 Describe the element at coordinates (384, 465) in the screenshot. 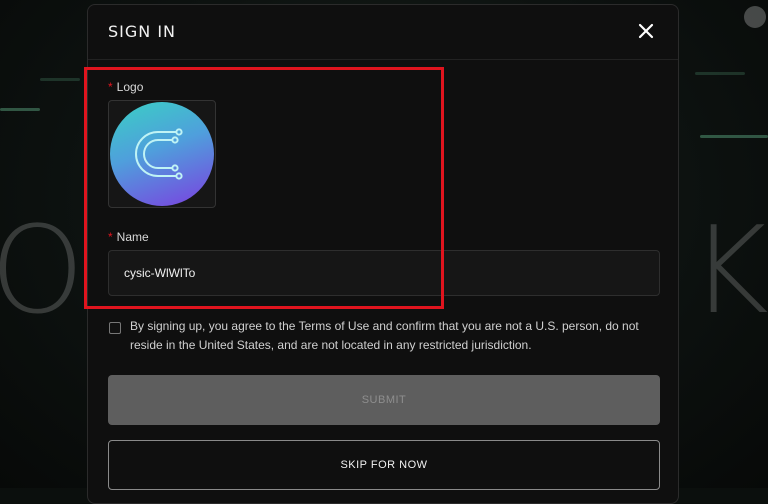

I see `skip-for-now-button: SKIP FOR NOW` at that location.